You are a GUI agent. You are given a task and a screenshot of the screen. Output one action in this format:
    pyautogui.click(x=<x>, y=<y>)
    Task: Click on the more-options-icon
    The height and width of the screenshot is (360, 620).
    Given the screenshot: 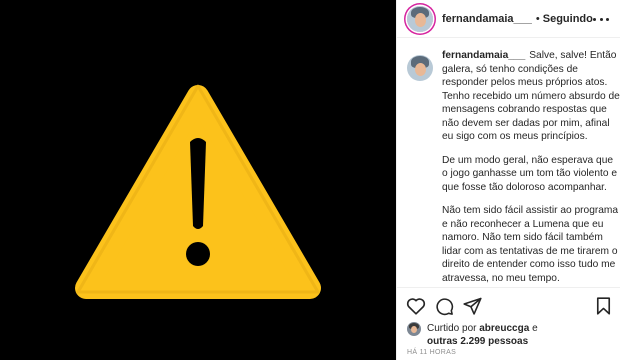 What is the action you would take?
    pyautogui.click(x=601, y=19)
    